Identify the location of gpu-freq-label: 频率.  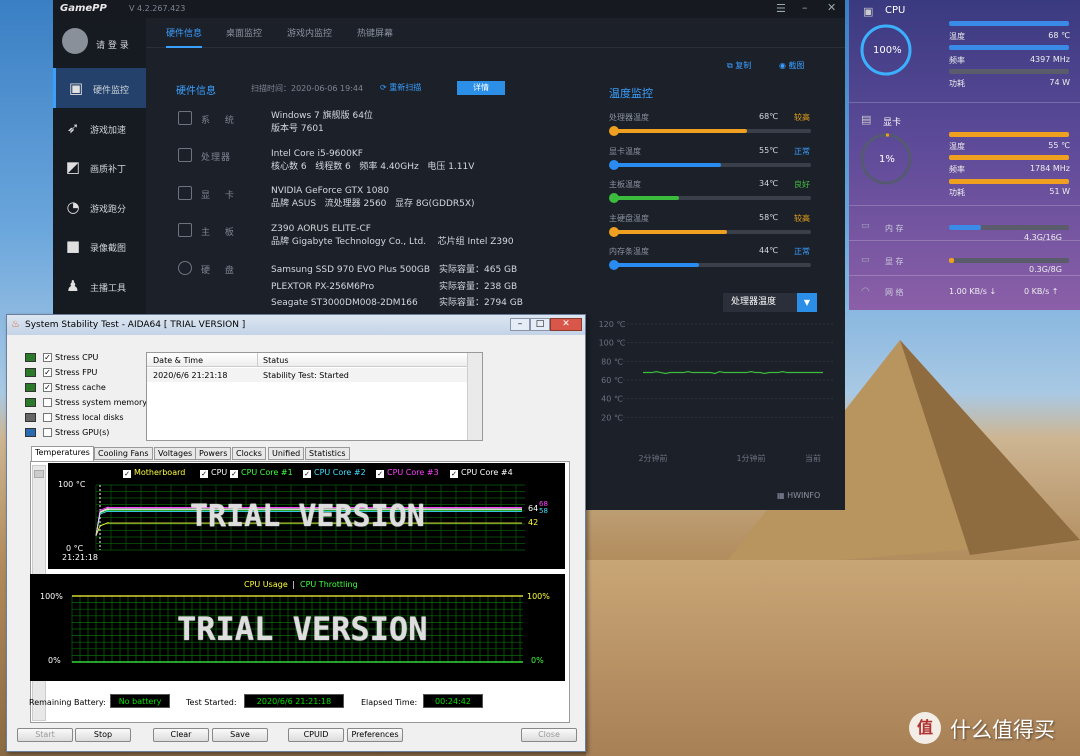
(957, 169).